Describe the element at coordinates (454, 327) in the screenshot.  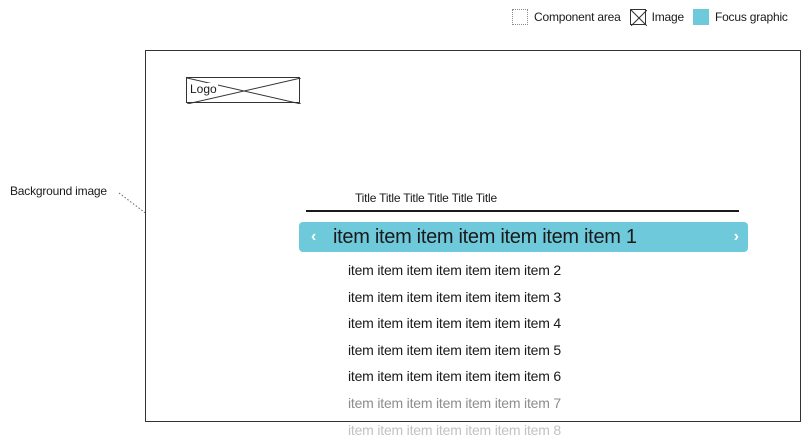
I see `menu-list-item: item item item item item item item 4` at that location.